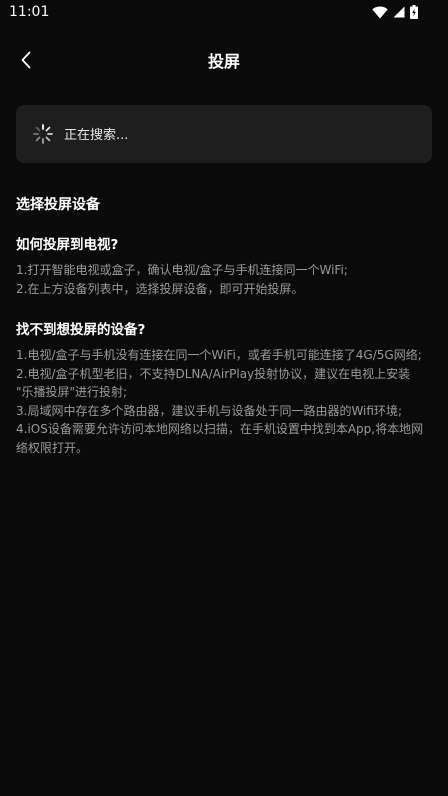 The image size is (448, 796). I want to click on cellular-signal-icon, so click(399, 12).